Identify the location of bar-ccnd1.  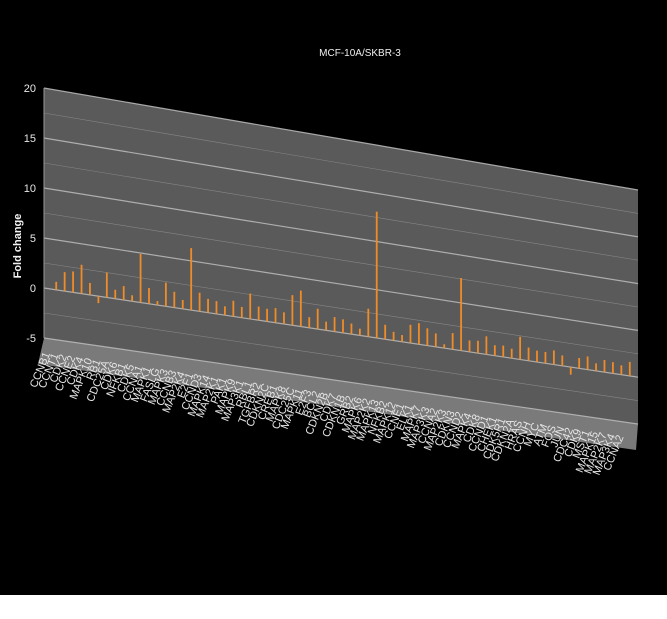
(494, 350).